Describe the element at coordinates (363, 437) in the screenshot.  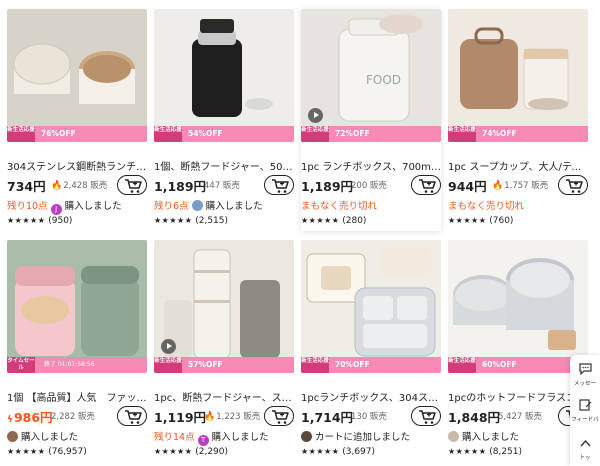
I see `purchase-status: カートに追加しました` at that location.